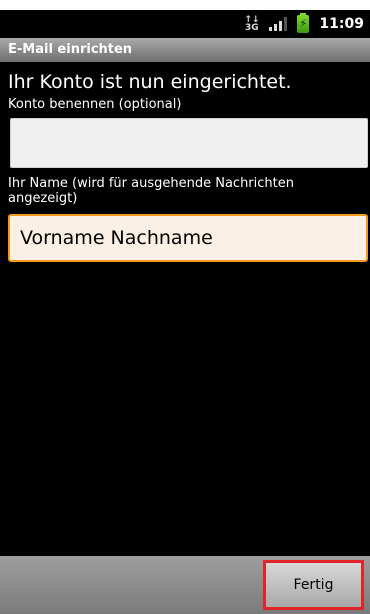 This screenshot has width=370, height=614. I want to click on your-name-input, so click(188, 238).